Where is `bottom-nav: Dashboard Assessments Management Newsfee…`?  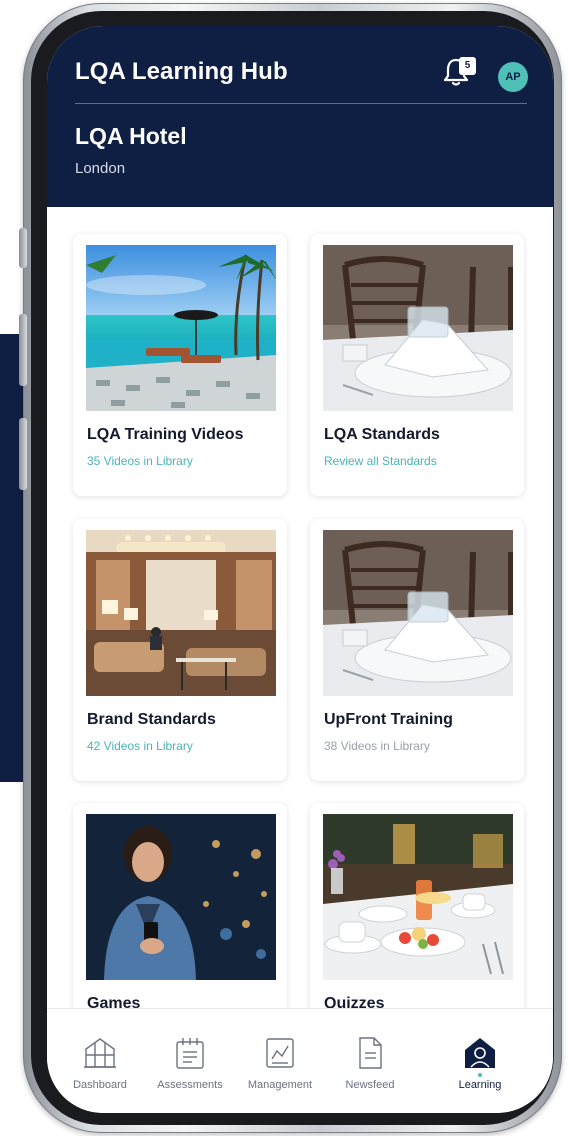 bottom-nav: Dashboard Assessments Management Newsfee… is located at coordinates (300, 1060).